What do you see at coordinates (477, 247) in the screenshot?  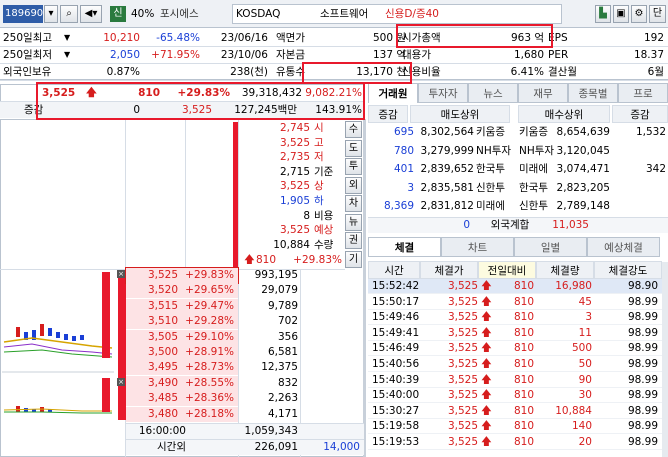 I see `trade-tab-1: 차트` at bounding box center [477, 247].